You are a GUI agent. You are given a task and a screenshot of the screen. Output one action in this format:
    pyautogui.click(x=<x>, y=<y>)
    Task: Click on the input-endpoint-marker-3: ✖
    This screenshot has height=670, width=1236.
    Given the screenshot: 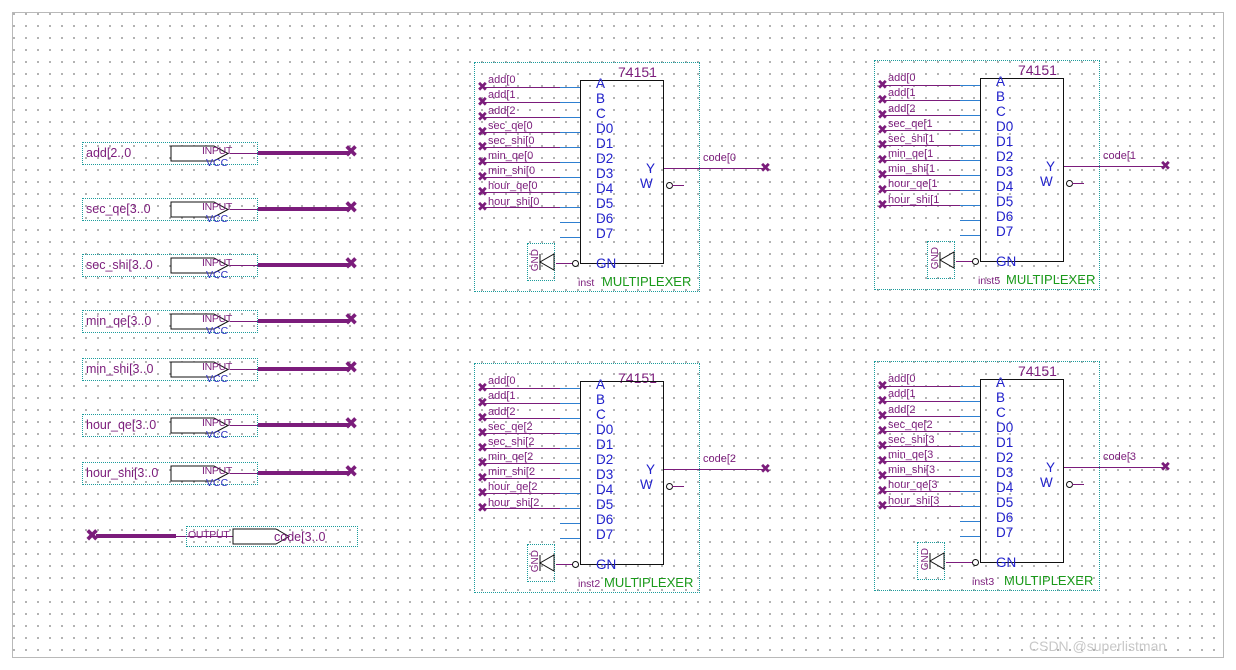 What is the action you would take?
    pyautogui.click(x=351, y=320)
    